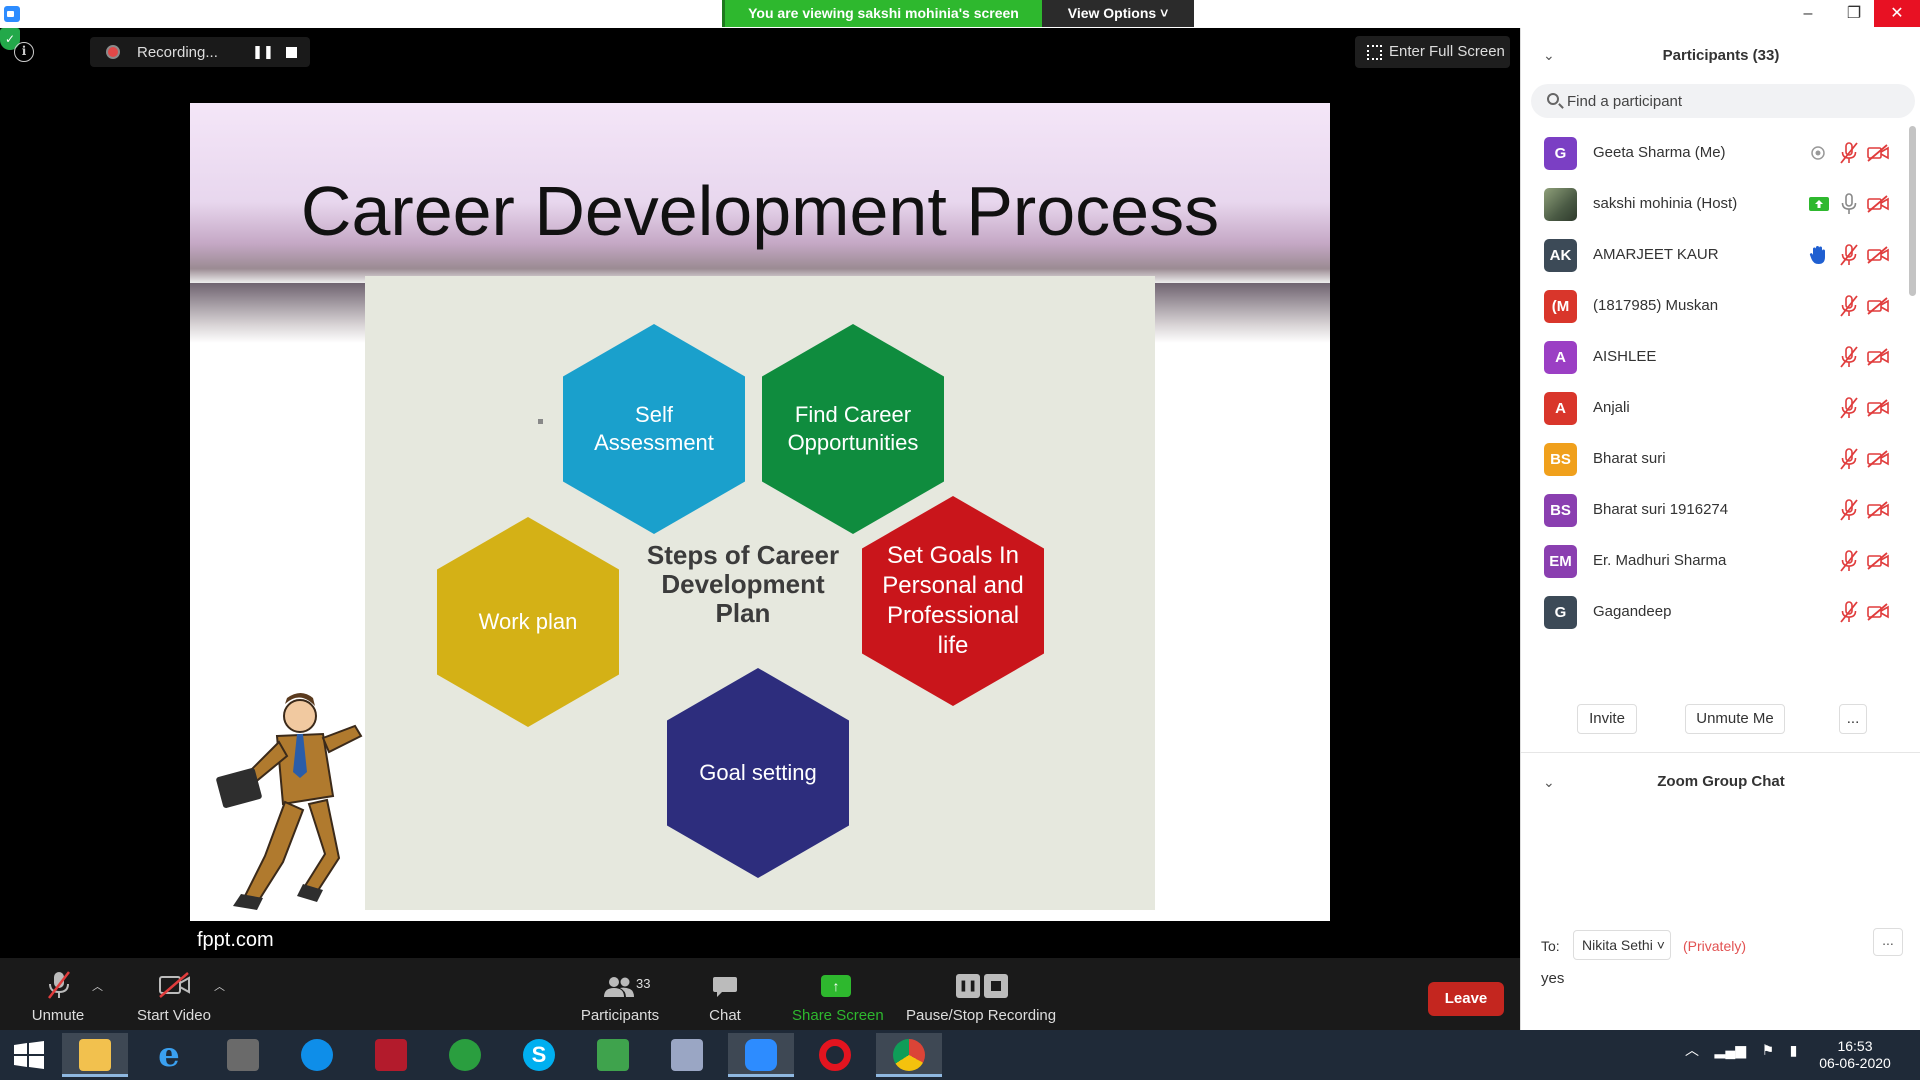  I want to click on teamviewer-taskbar-button, so click(317, 1055).